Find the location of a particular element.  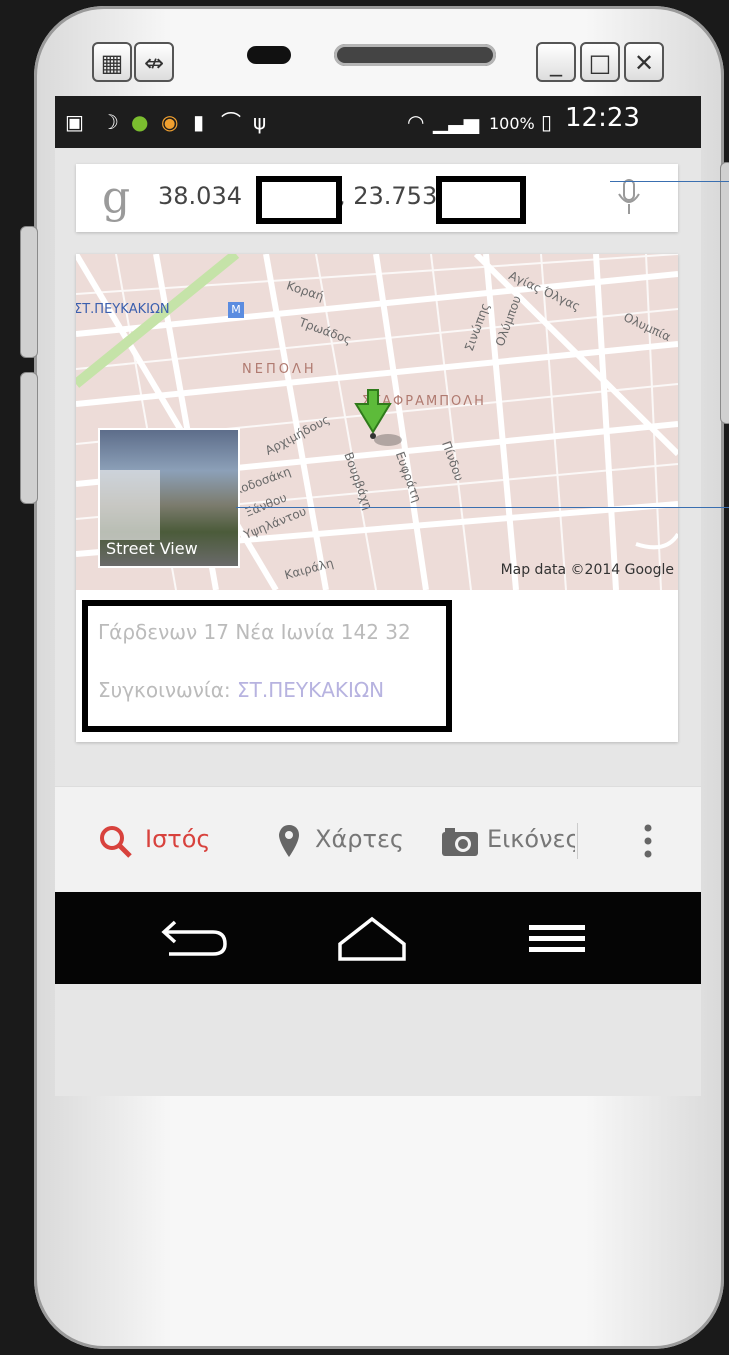

android-icon: ● is located at coordinates (140, 122).